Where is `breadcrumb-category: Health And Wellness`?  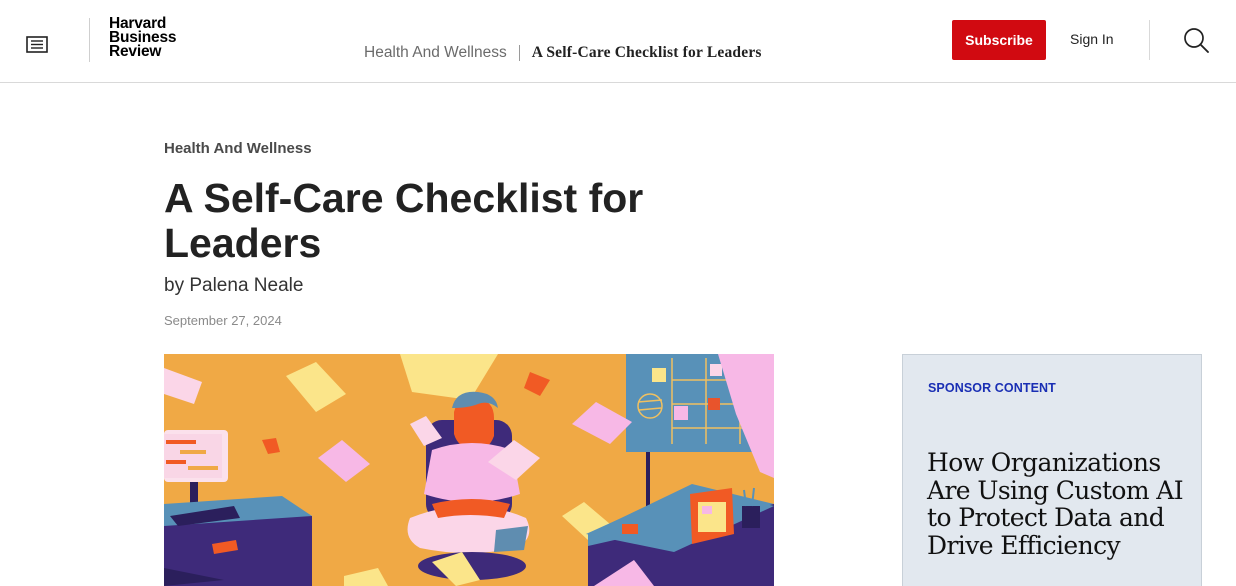
breadcrumb-category: Health And Wellness is located at coordinates (435, 53).